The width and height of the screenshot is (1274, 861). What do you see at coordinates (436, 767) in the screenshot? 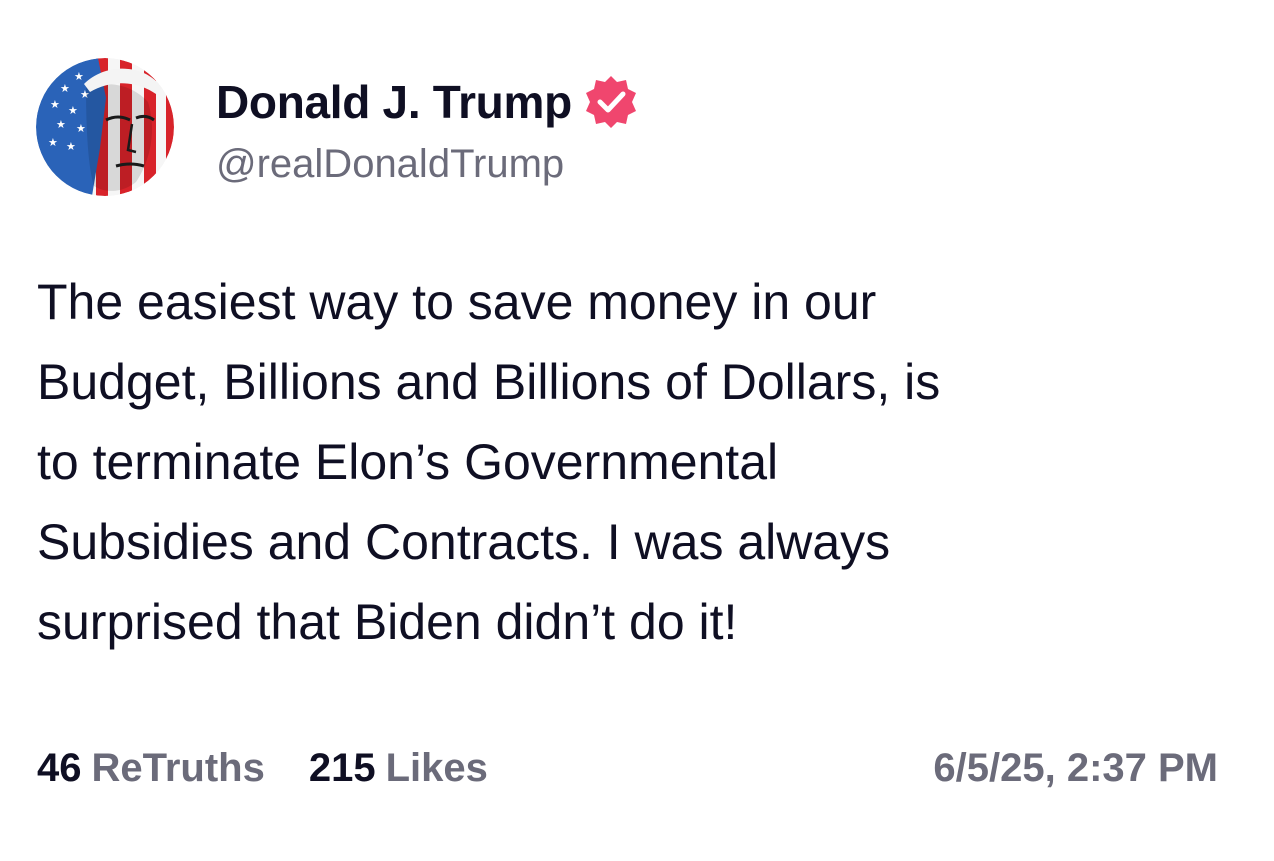
I see `likes-label: Likes` at bounding box center [436, 767].